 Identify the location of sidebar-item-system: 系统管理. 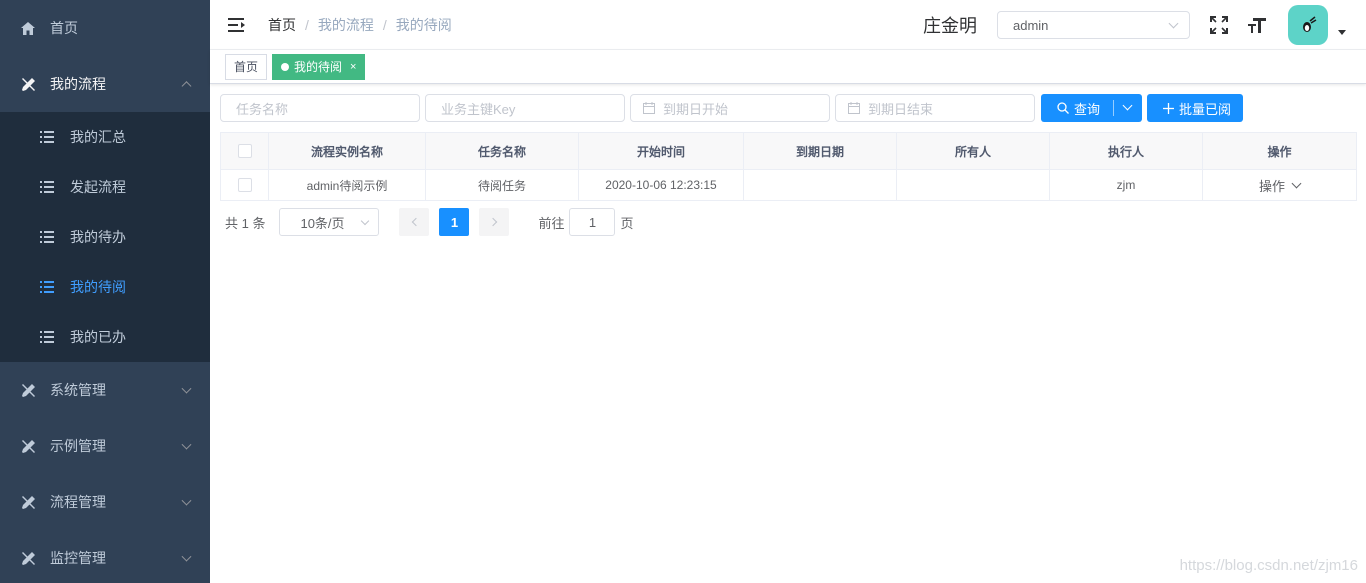
(105, 390).